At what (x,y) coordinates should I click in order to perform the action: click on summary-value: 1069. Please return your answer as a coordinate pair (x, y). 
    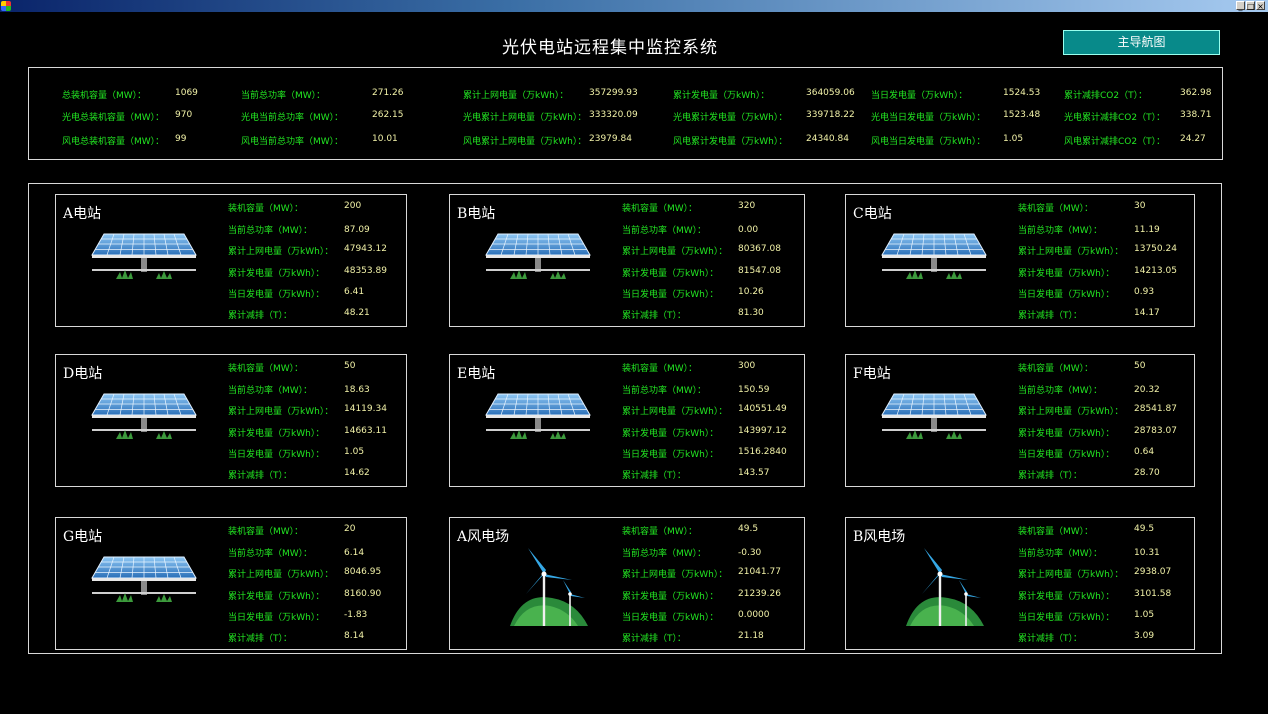
    Looking at the image, I should click on (186, 93).